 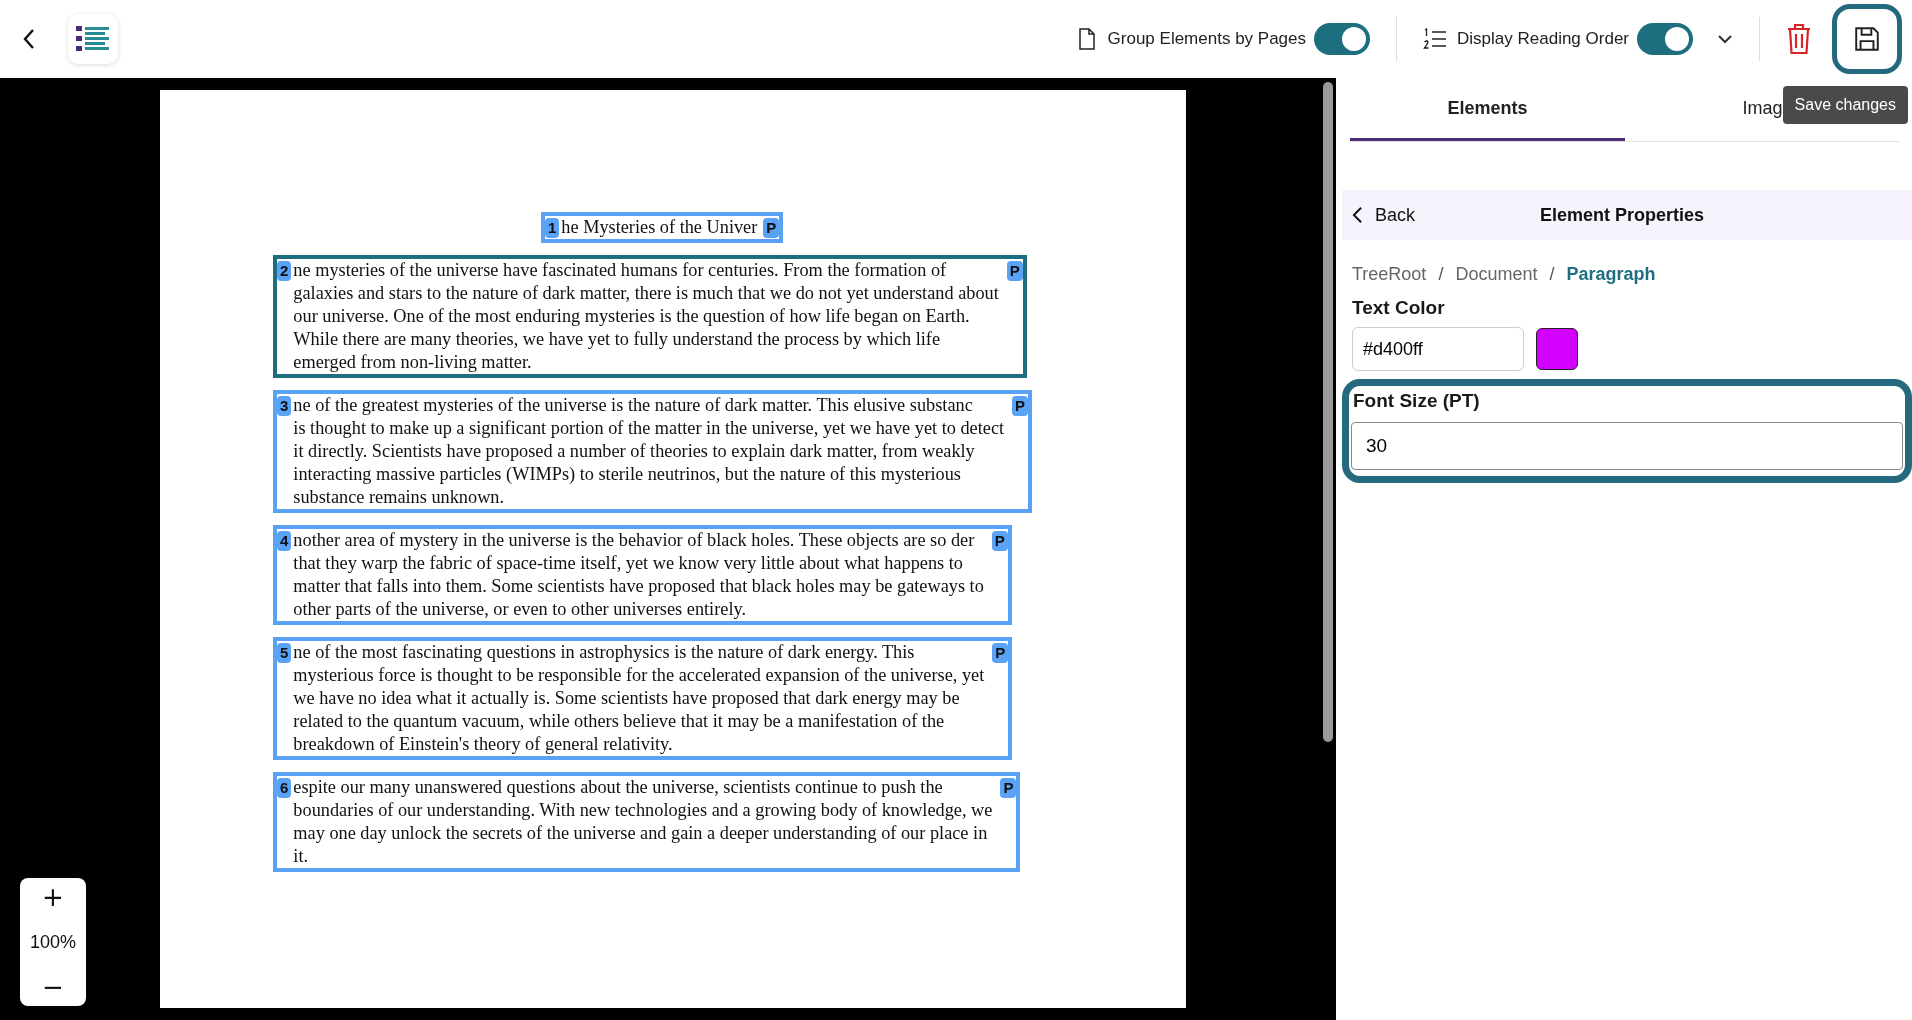 I want to click on order-badge: 4, so click(x=284, y=541).